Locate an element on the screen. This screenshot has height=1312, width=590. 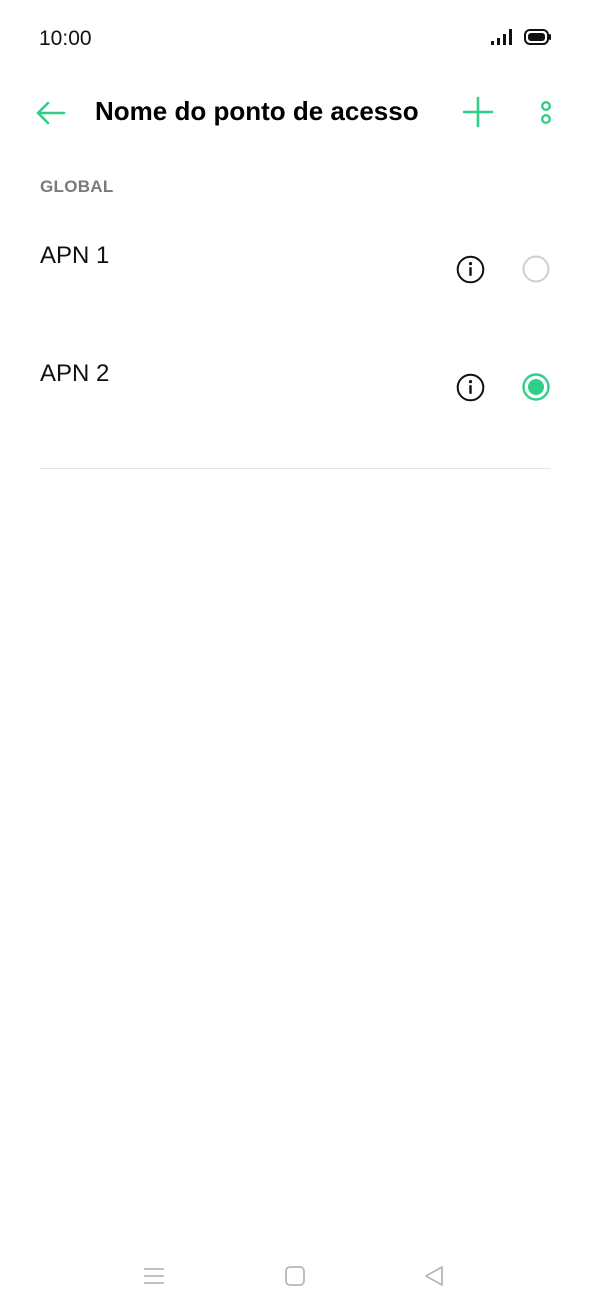
status-icons is located at coordinates (521, 37).